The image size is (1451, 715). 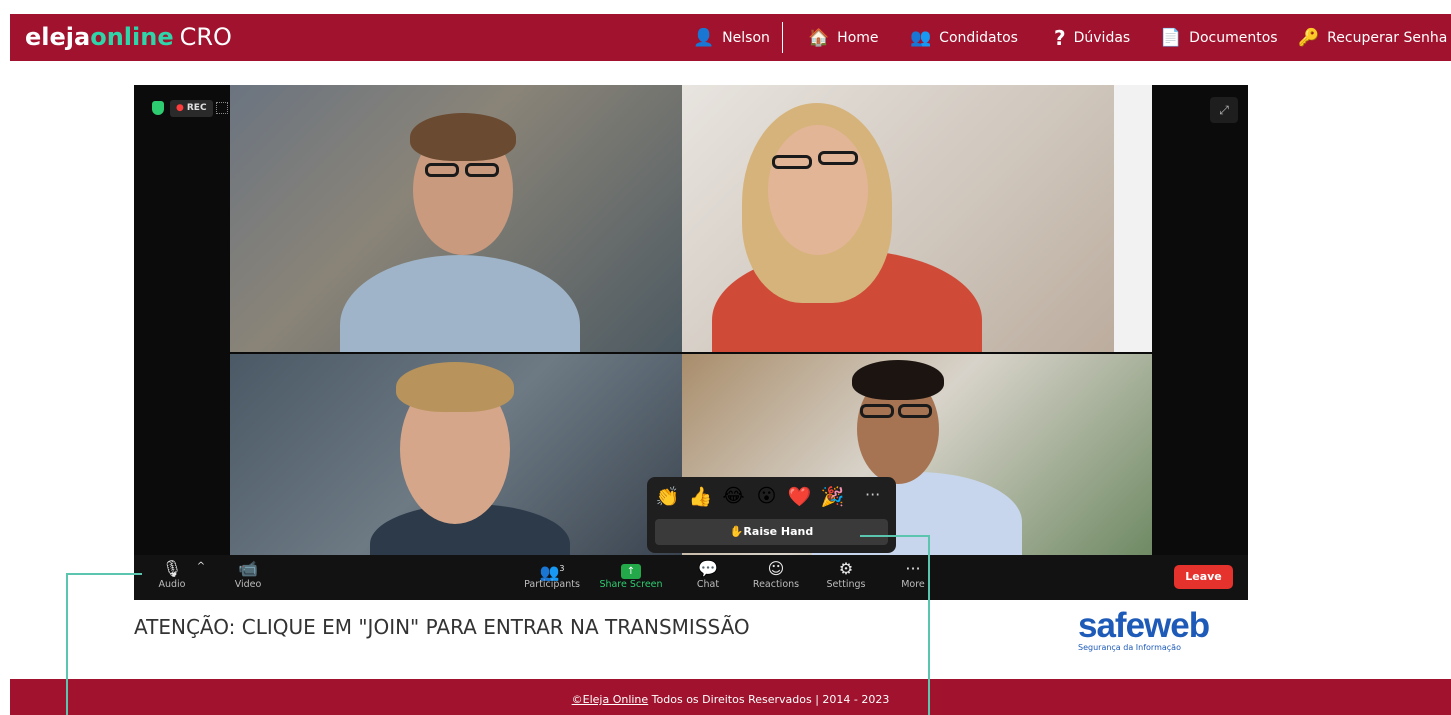 I want to click on audio-button: 🎙 Audio, so click(x=172, y=574).